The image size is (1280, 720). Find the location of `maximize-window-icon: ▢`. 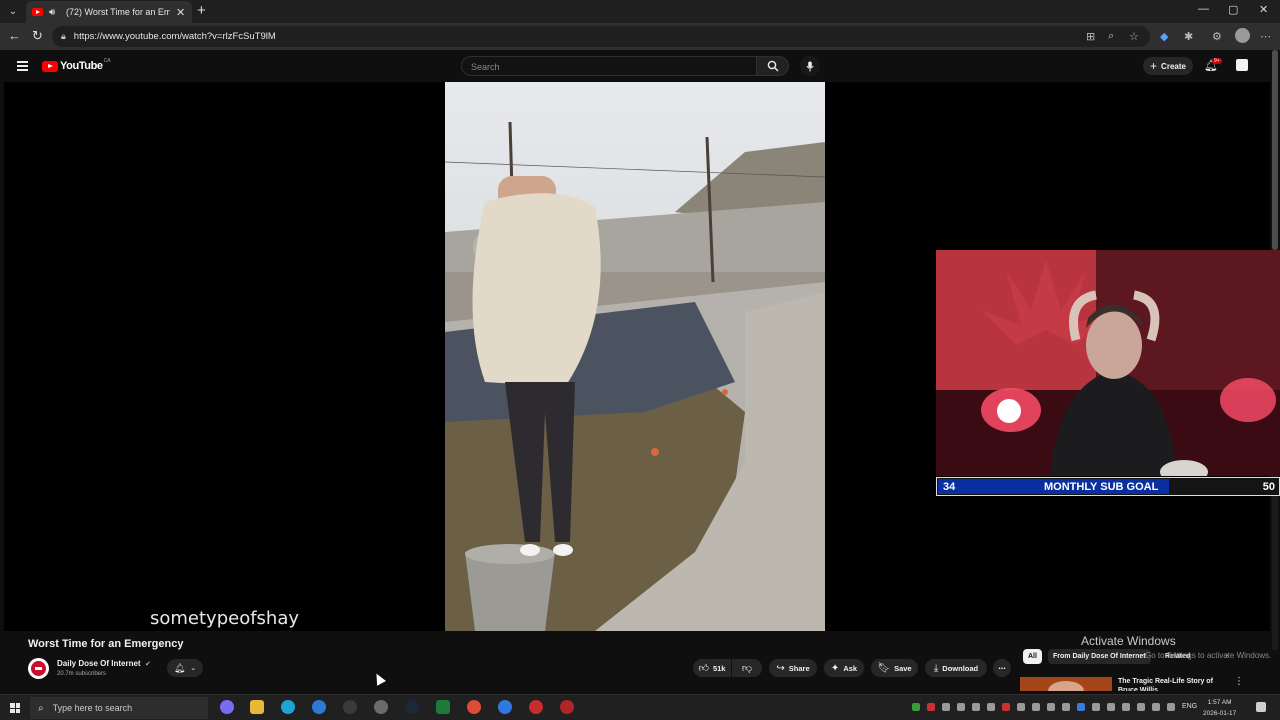

maximize-window-icon: ▢ is located at coordinates (1233, 9).